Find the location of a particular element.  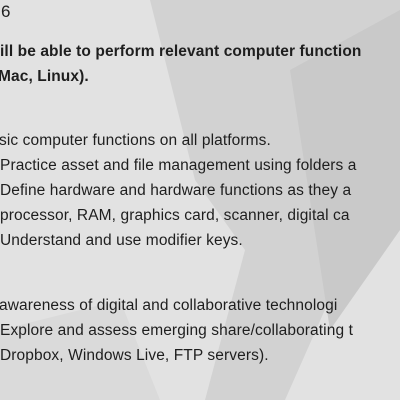

list-item: Dropbox, Windows Live, FTP servers). is located at coordinates (134, 355).